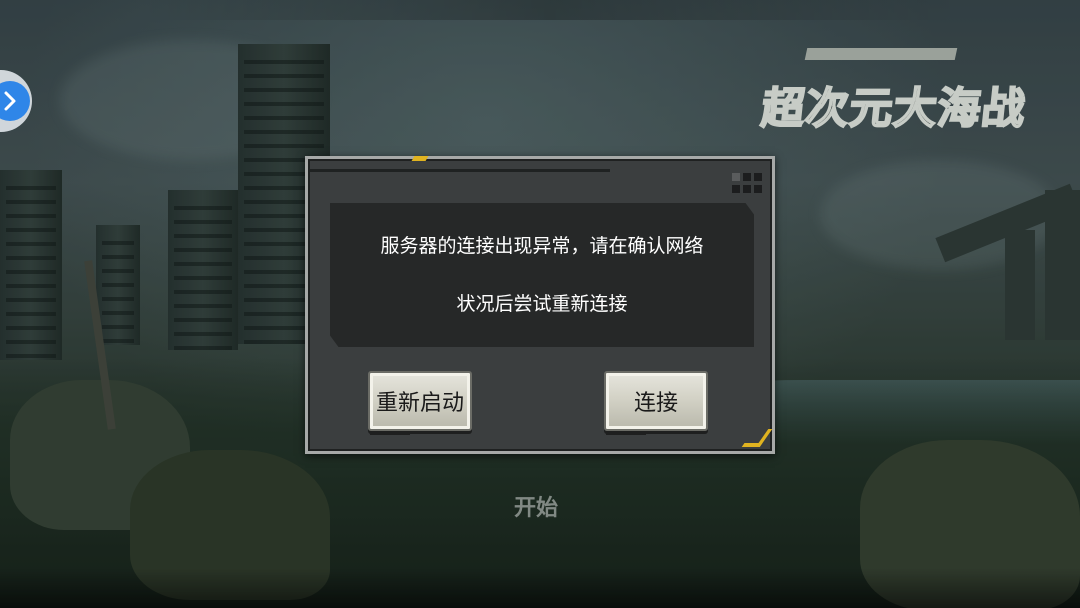 This screenshot has height=608, width=1080. What do you see at coordinates (542, 275) in the screenshot?
I see `message-panel: 服务器的连接出现异常，请在确认网络 状况后尝试重新连接` at bounding box center [542, 275].